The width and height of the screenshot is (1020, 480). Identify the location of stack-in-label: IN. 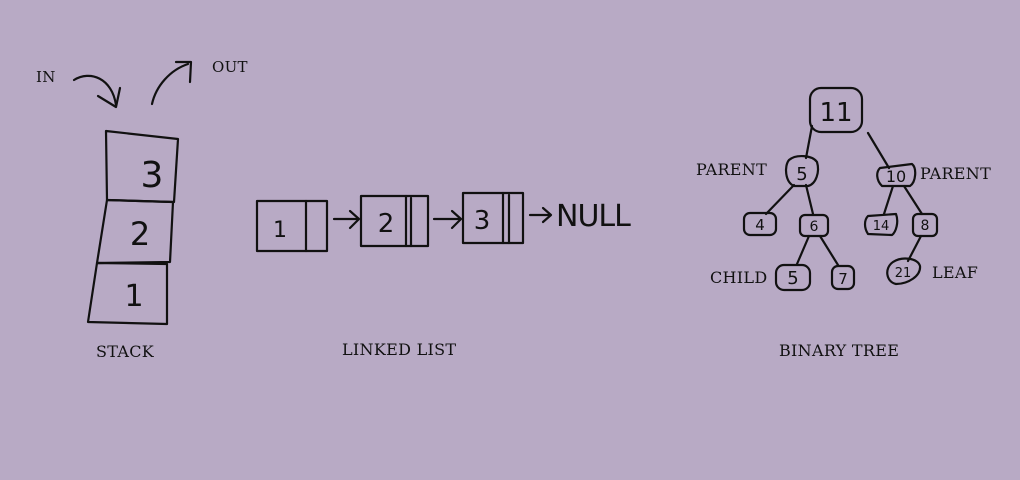
(46, 77).